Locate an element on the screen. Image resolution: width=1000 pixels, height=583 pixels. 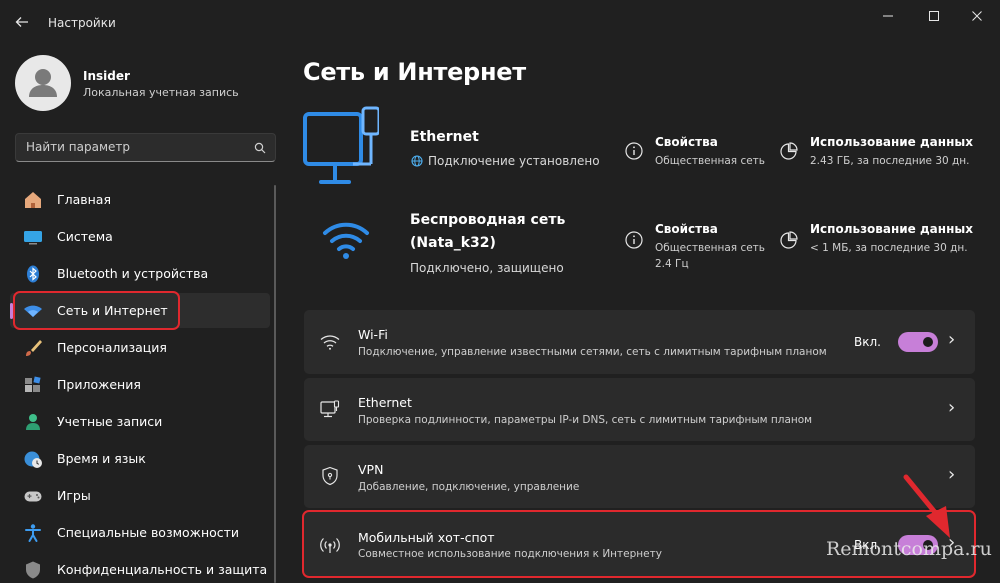
user-silhouette-icon is located at coordinates (43, 83).